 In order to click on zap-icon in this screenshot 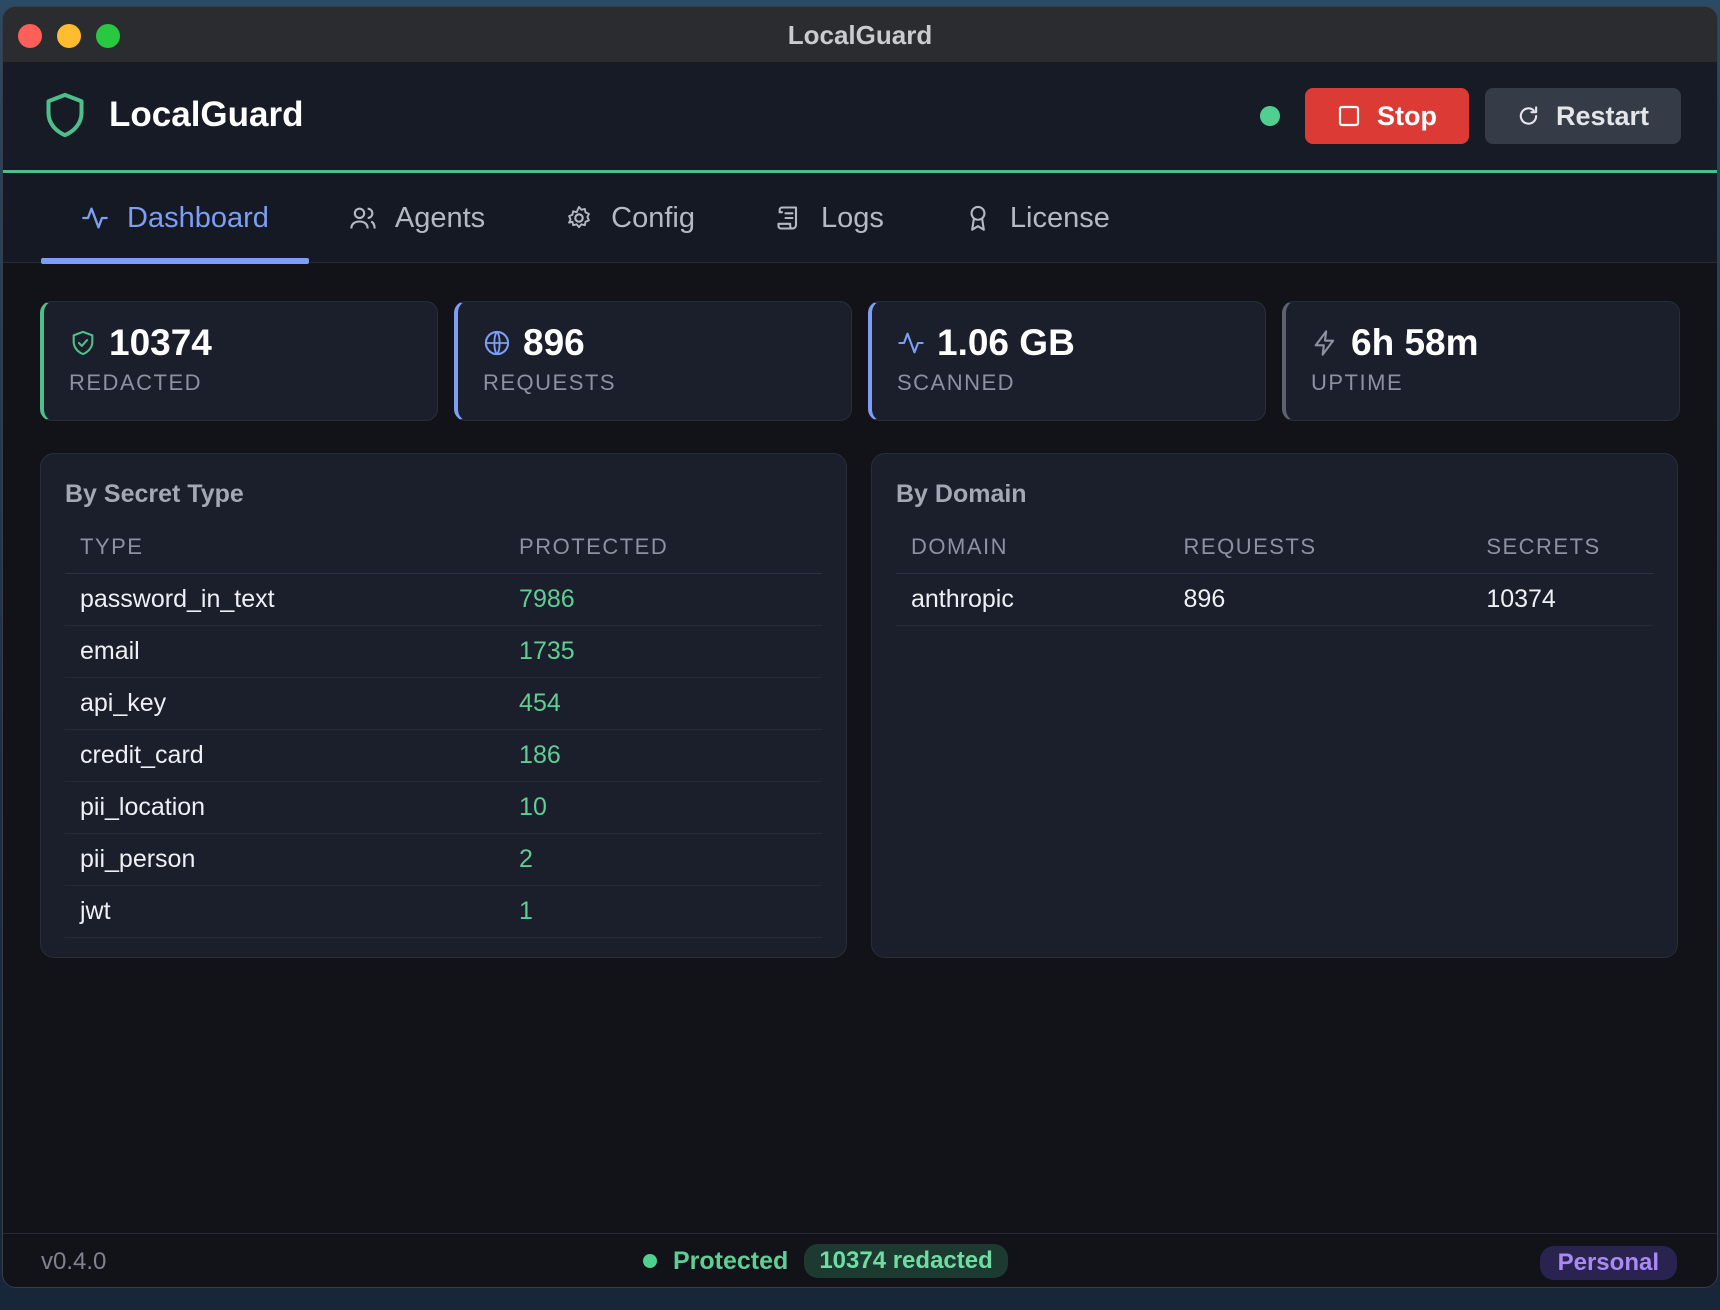, I will do `click(1324, 343)`.